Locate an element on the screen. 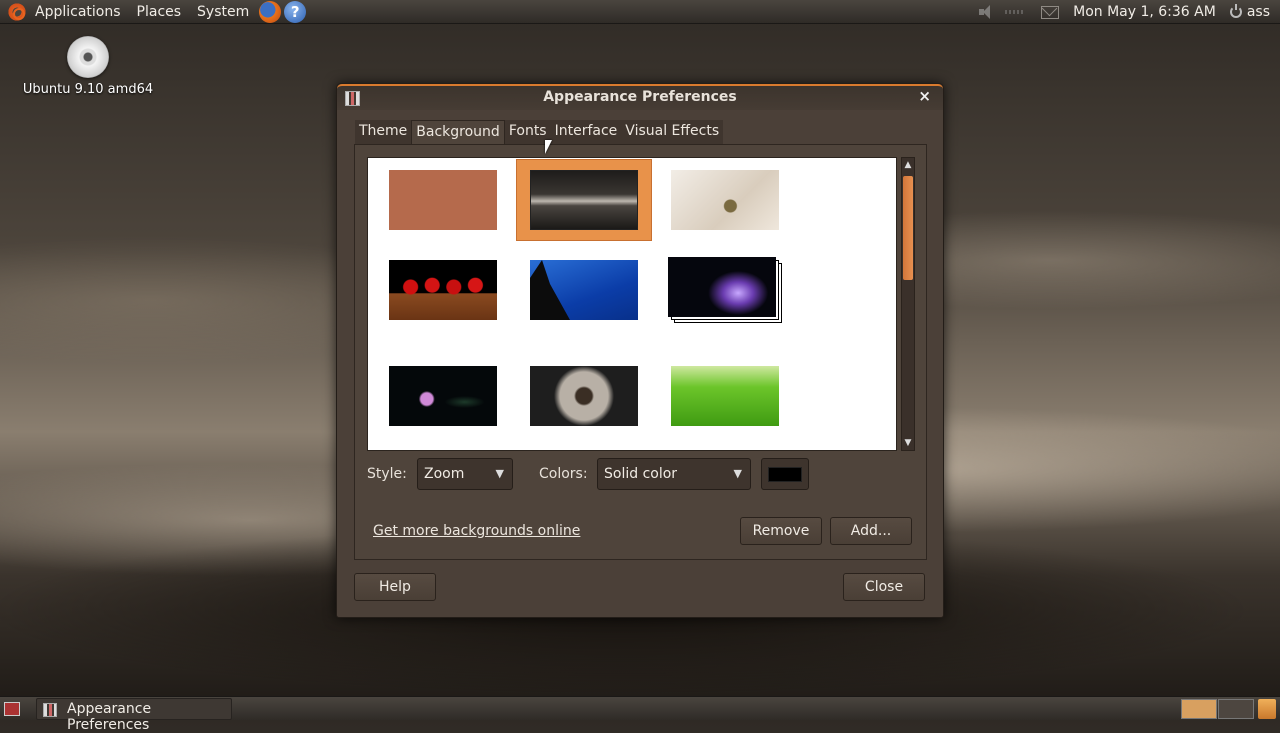  panel-right-area: Mon May 1, 6:36 AM ass is located at coordinates (1129, 12).